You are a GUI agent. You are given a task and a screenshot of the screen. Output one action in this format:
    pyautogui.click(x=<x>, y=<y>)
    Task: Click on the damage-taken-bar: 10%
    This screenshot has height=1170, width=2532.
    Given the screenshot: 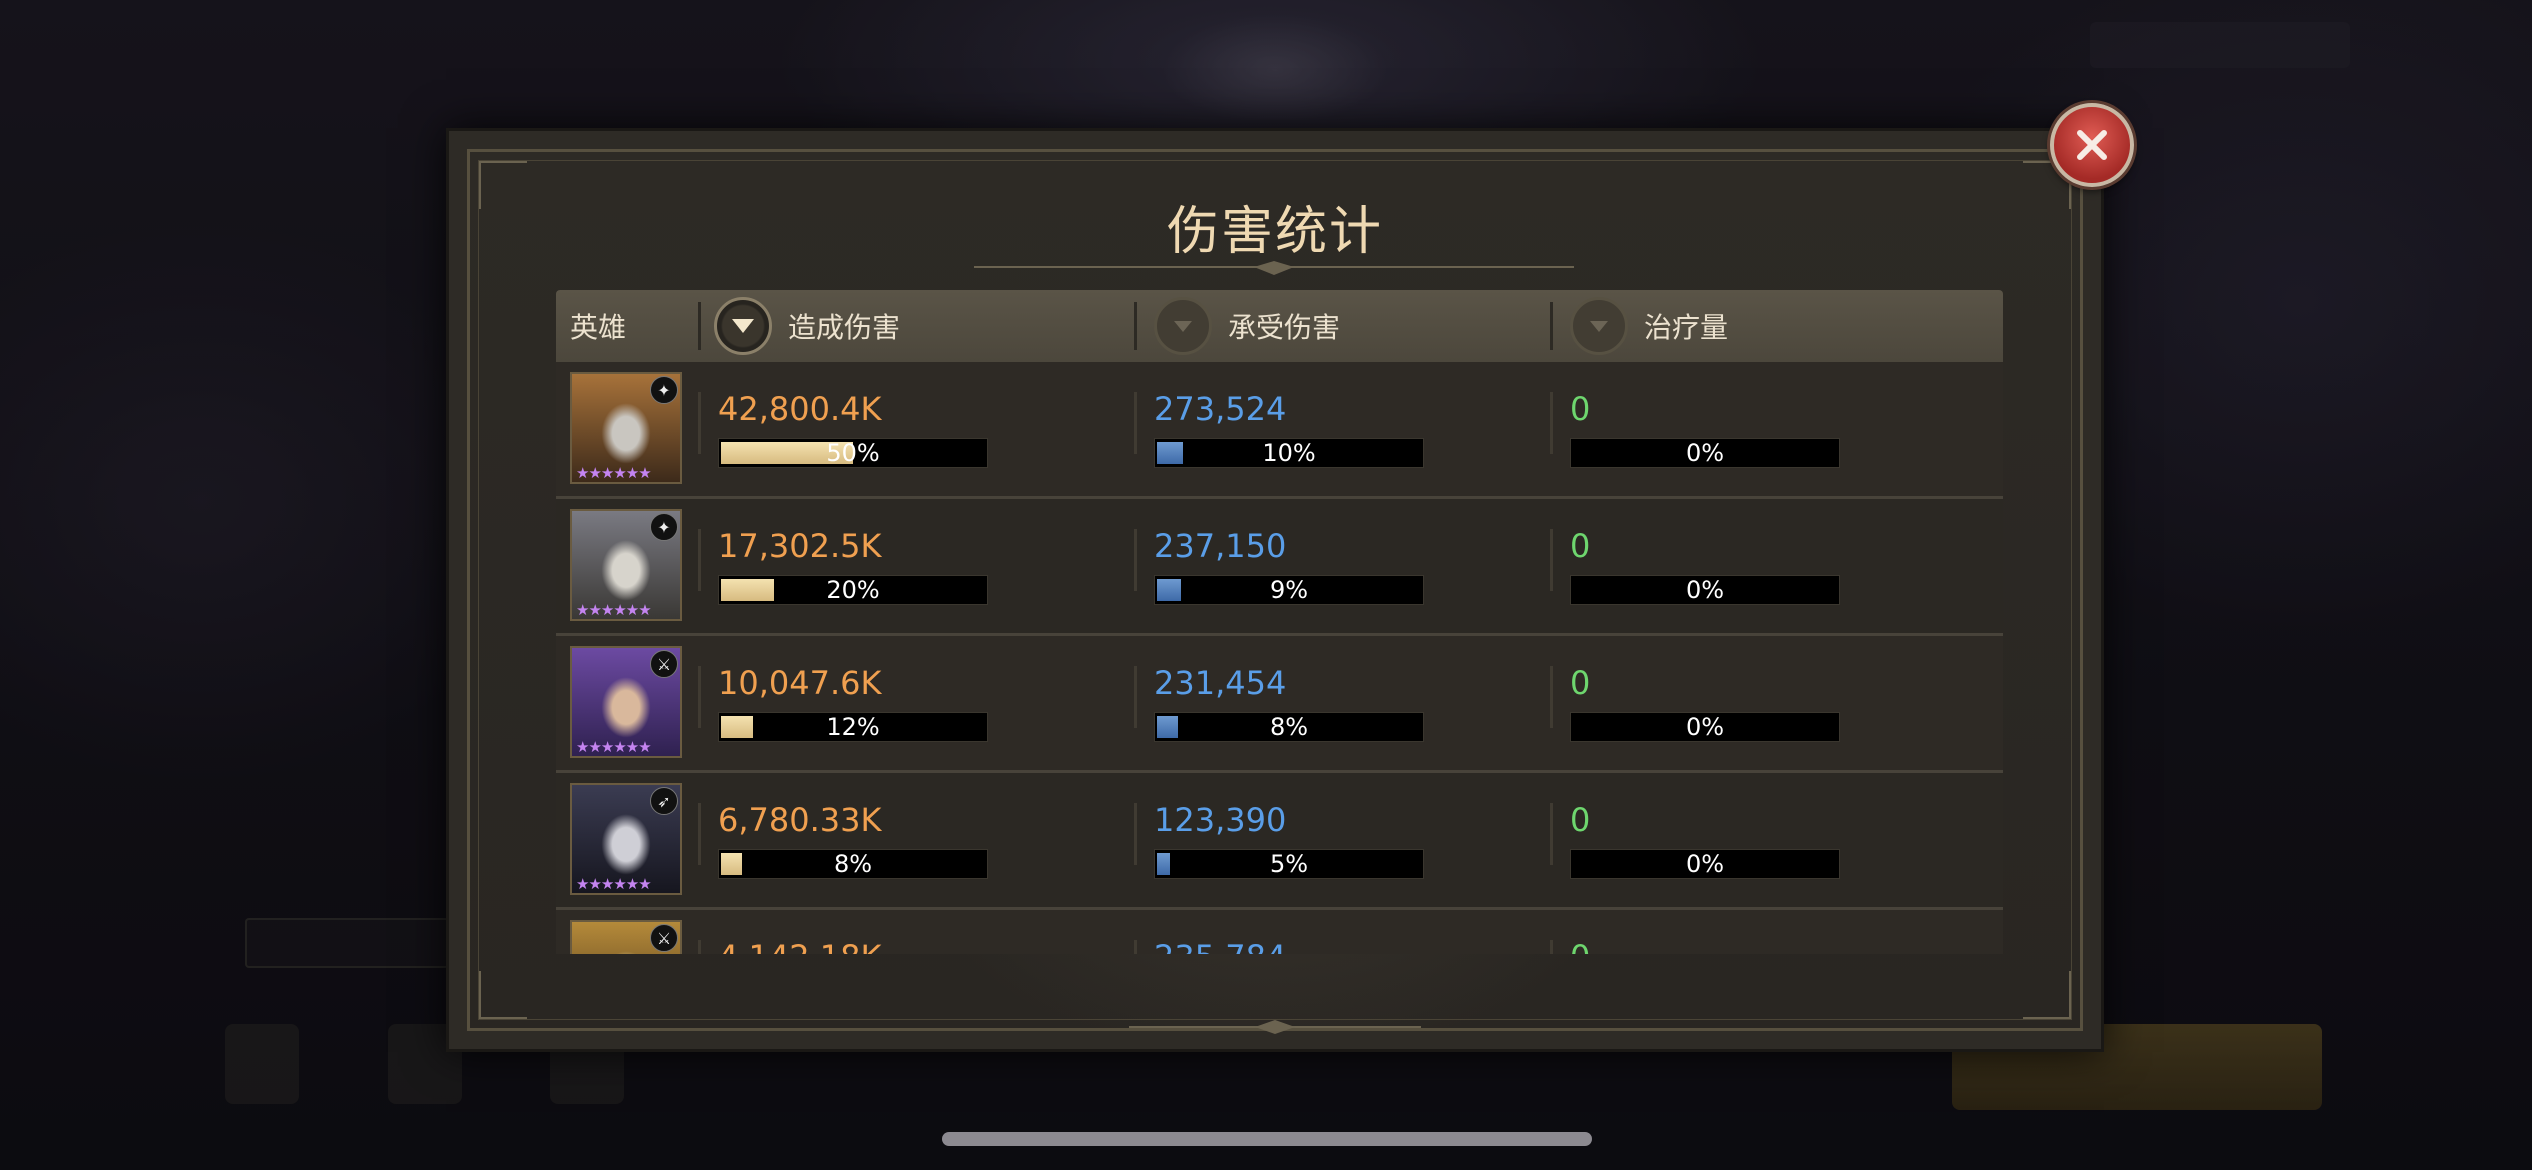 What is the action you would take?
    pyautogui.click(x=1289, y=453)
    